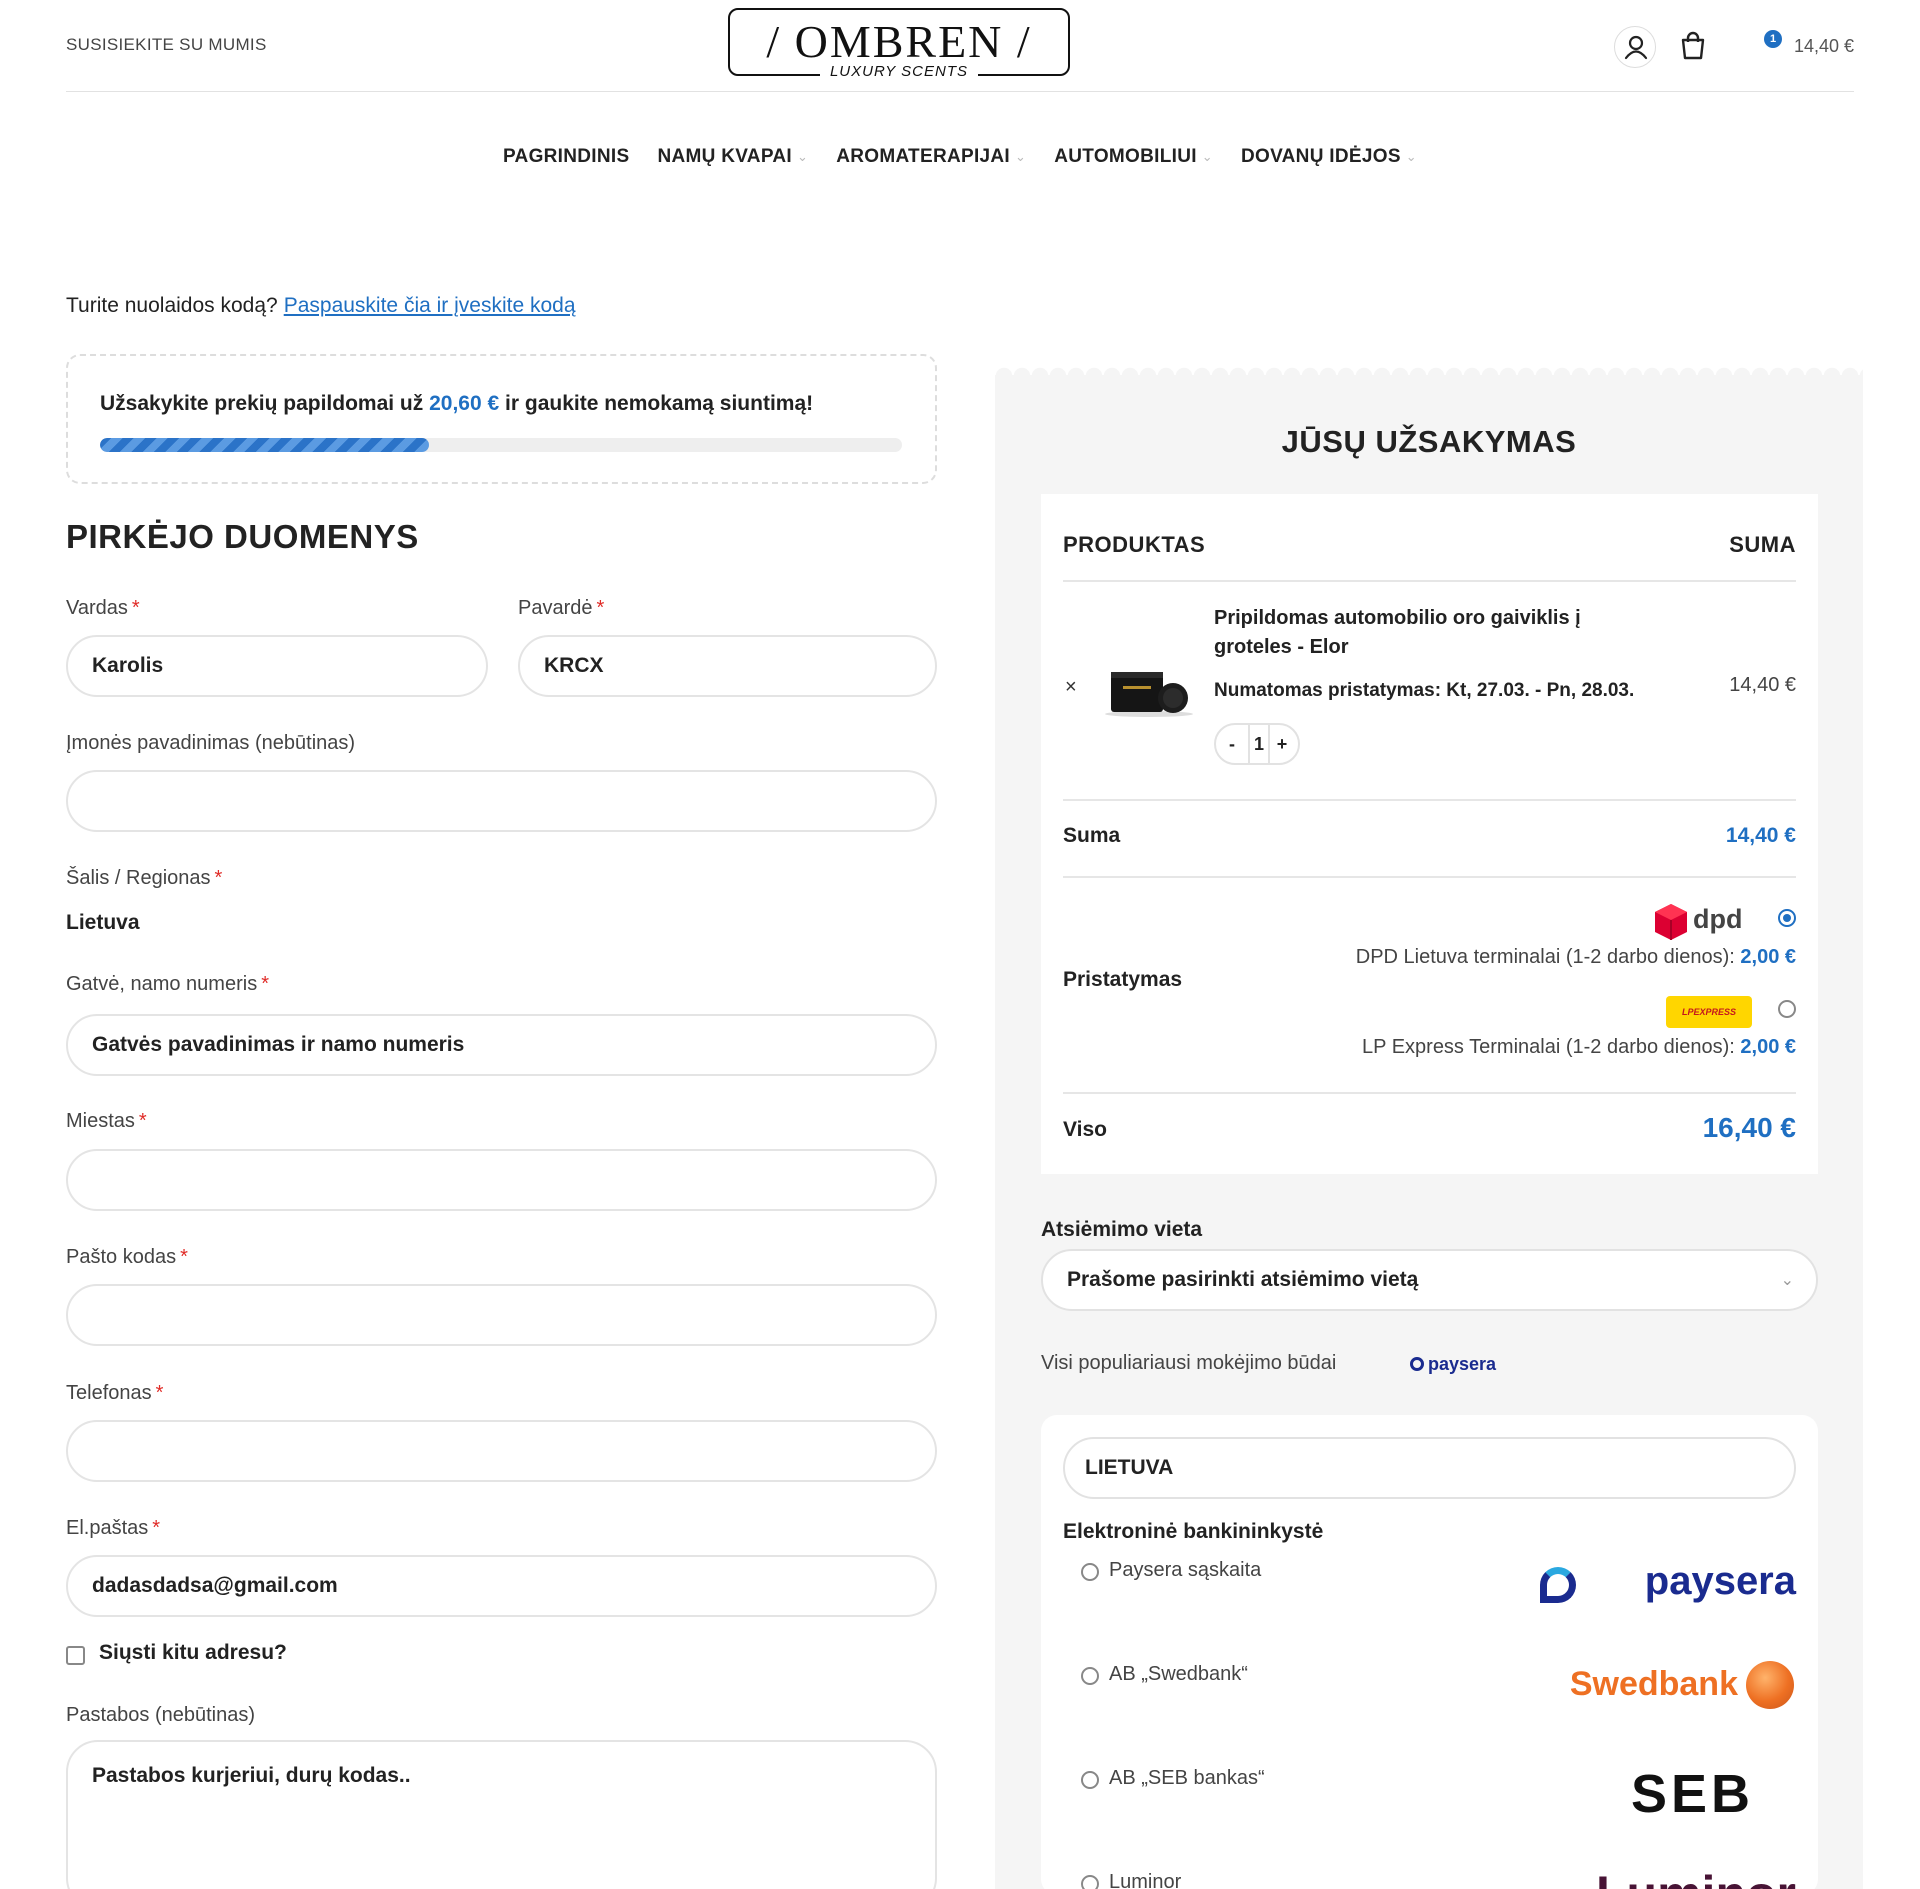  Describe the element at coordinates (1429, 1468) in the screenshot. I see `payment-country-select: LIETUVA` at that location.